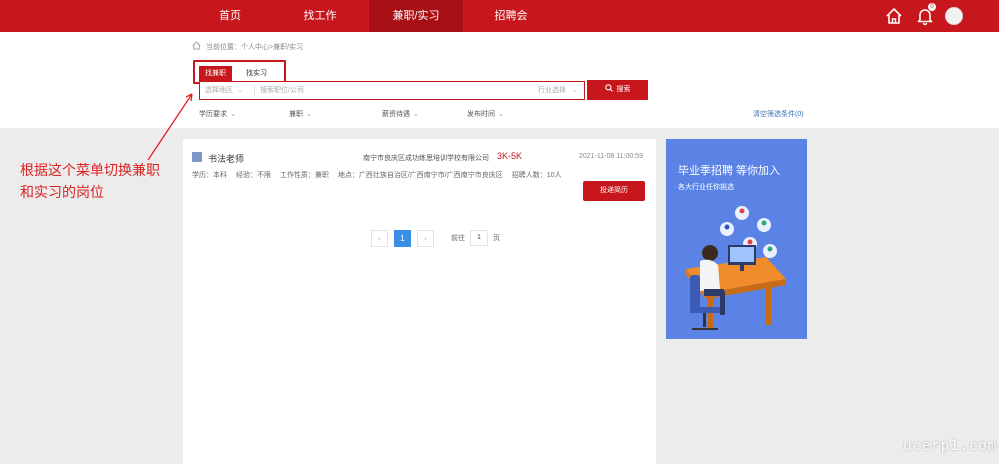 The image size is (999, 464). What do you see at coordinates (304, 175) in the screenshot?
I see `job-nature: 工作性质：兼职` at bounding box center [304, 175].